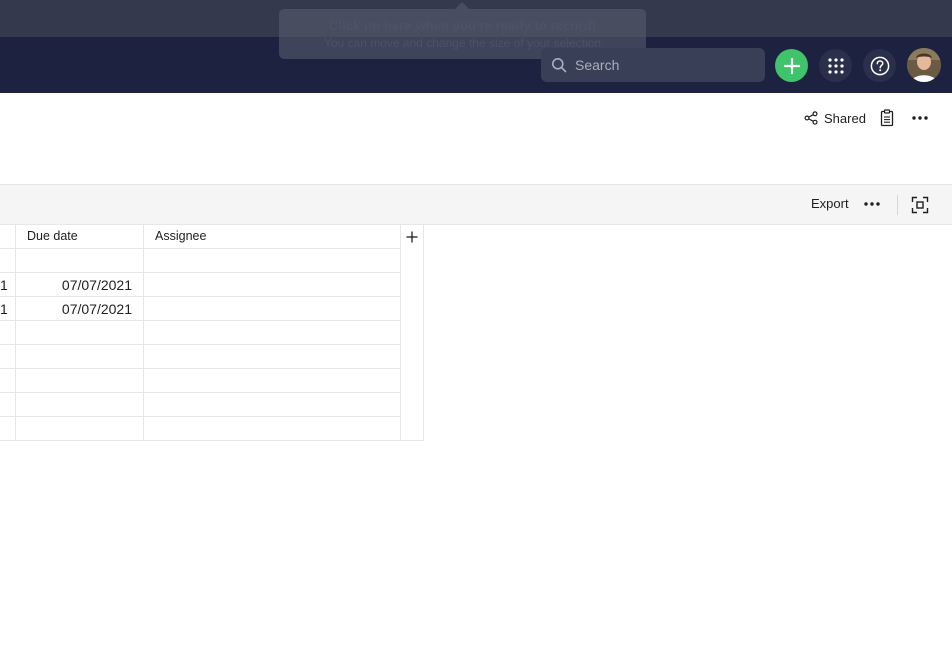  Describe the element at coordinates (559, 65) in the screenshot. I see `search-icon` at that location.